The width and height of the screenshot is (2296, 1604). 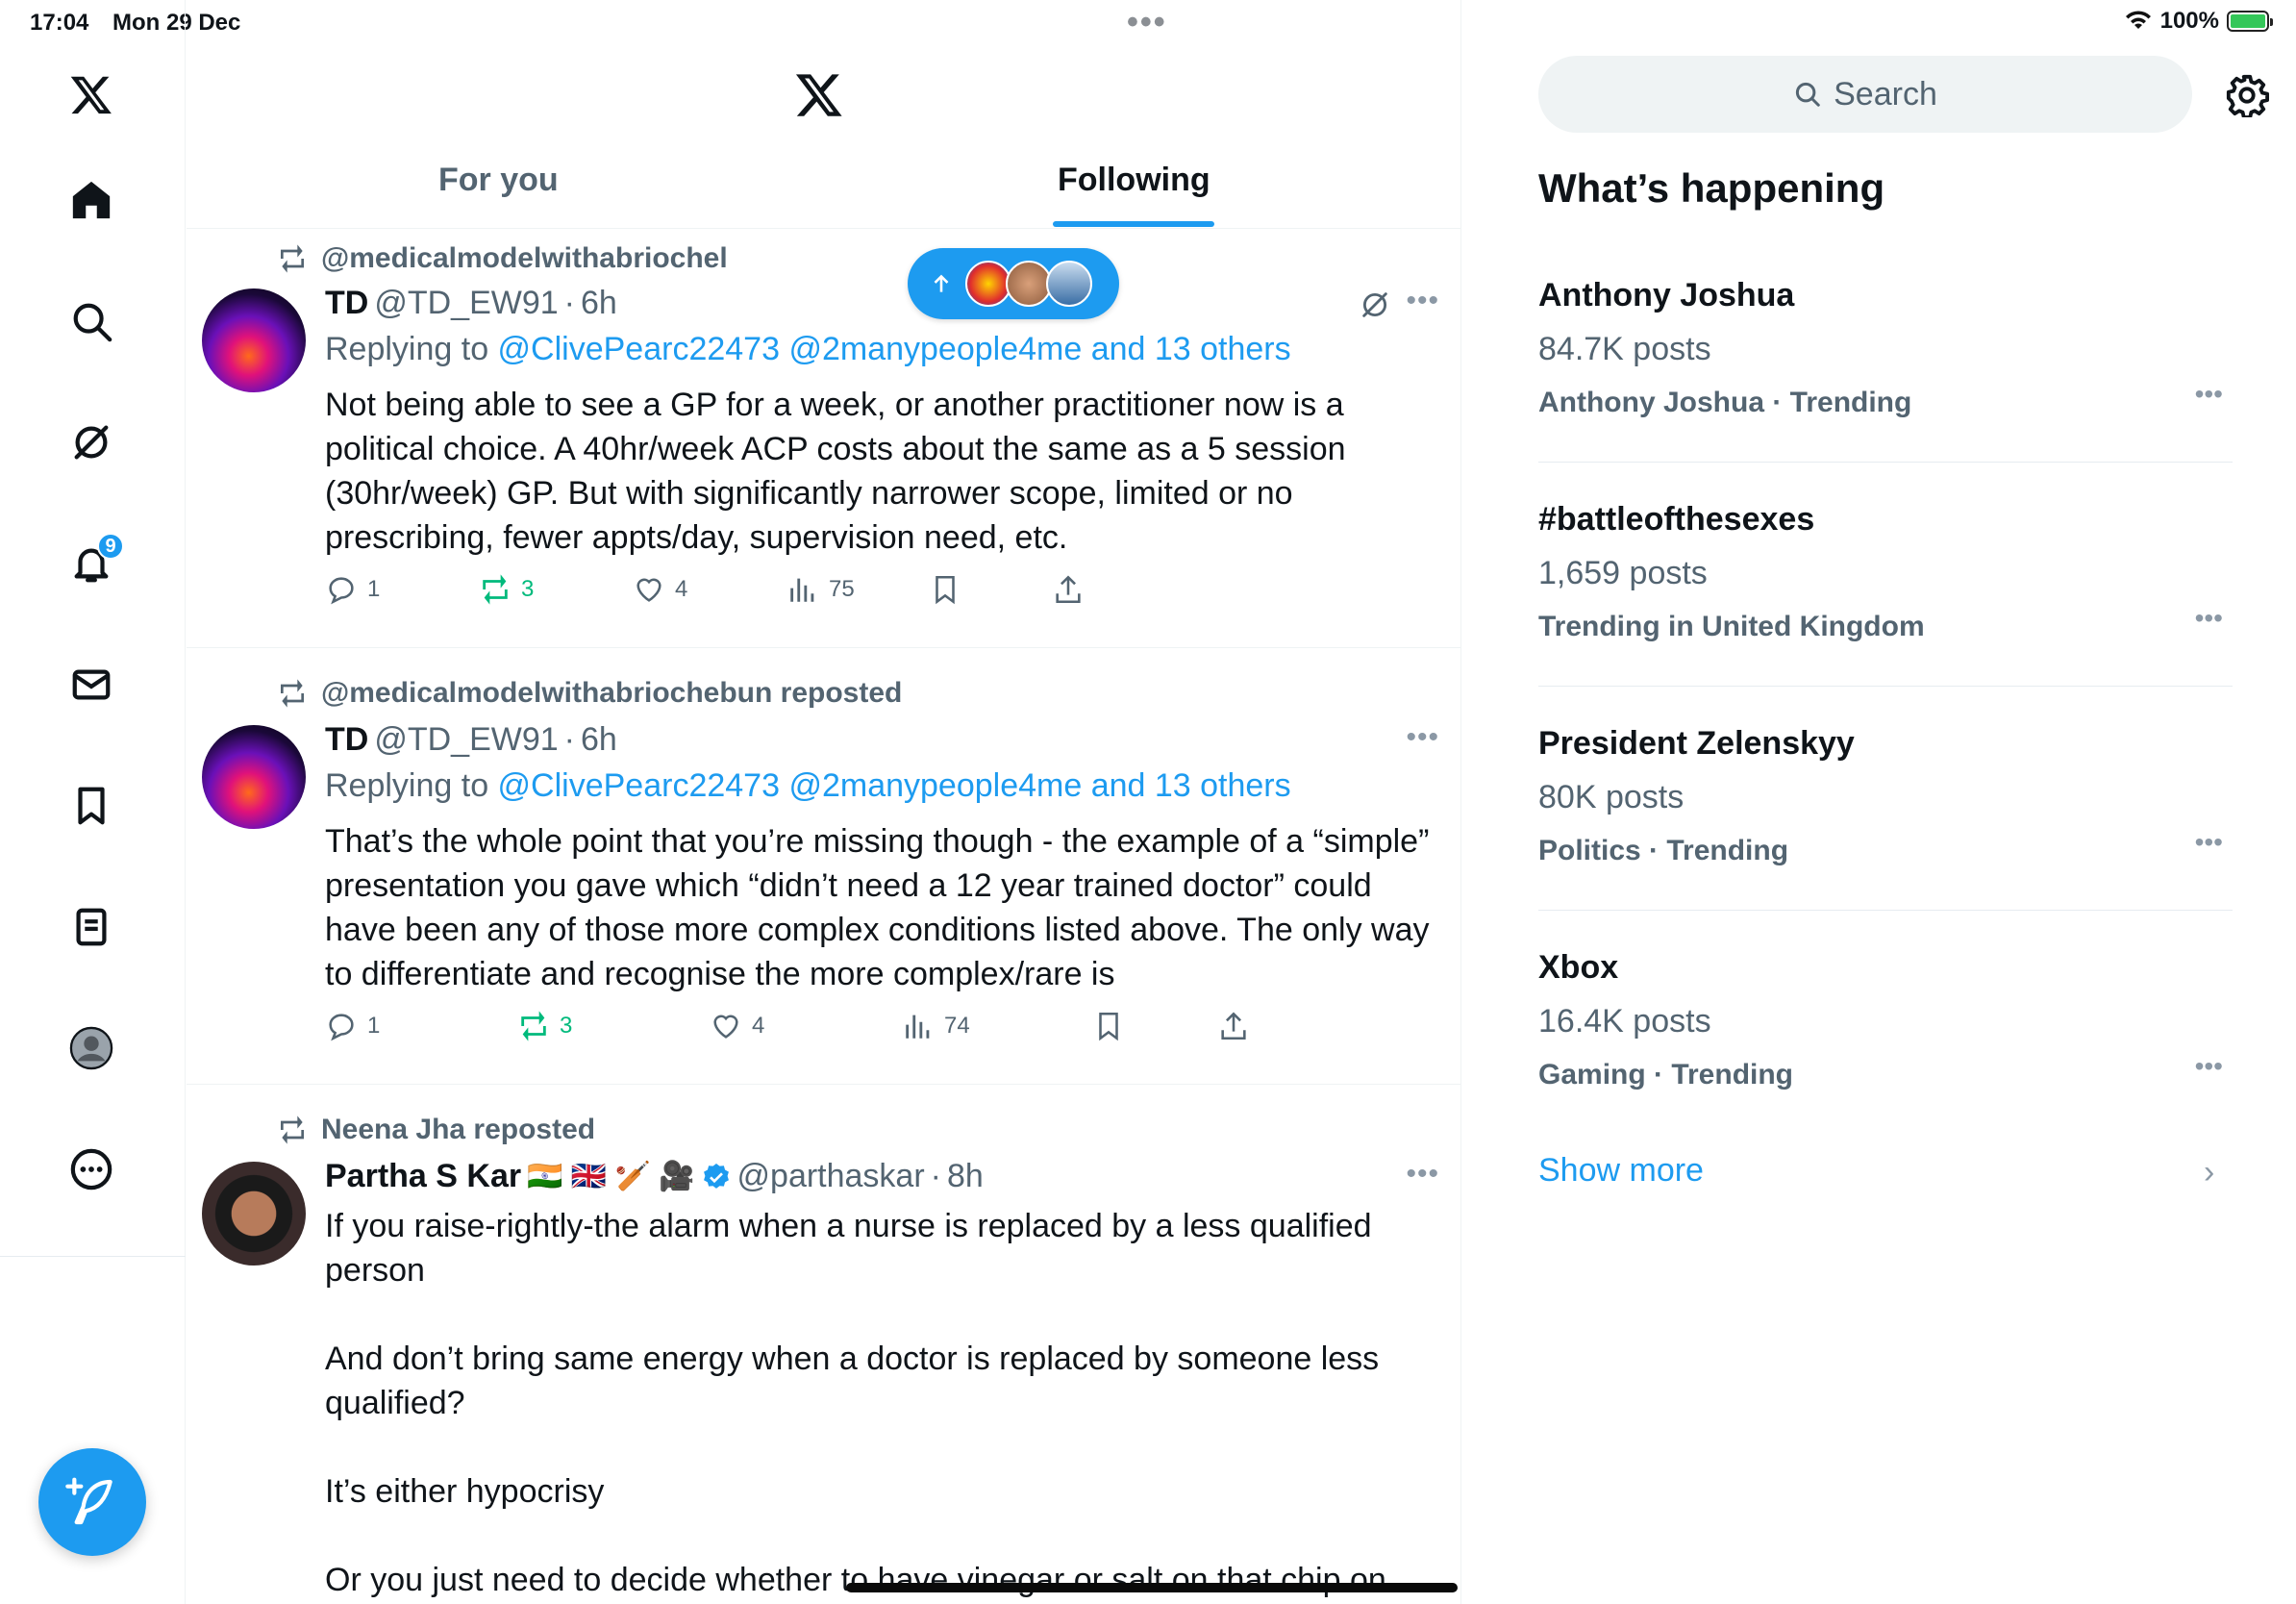 What do you see at coordinates (1013, 283) in the screenshot?
I see `new-posts-pill` at bounding box center [1013, 283].